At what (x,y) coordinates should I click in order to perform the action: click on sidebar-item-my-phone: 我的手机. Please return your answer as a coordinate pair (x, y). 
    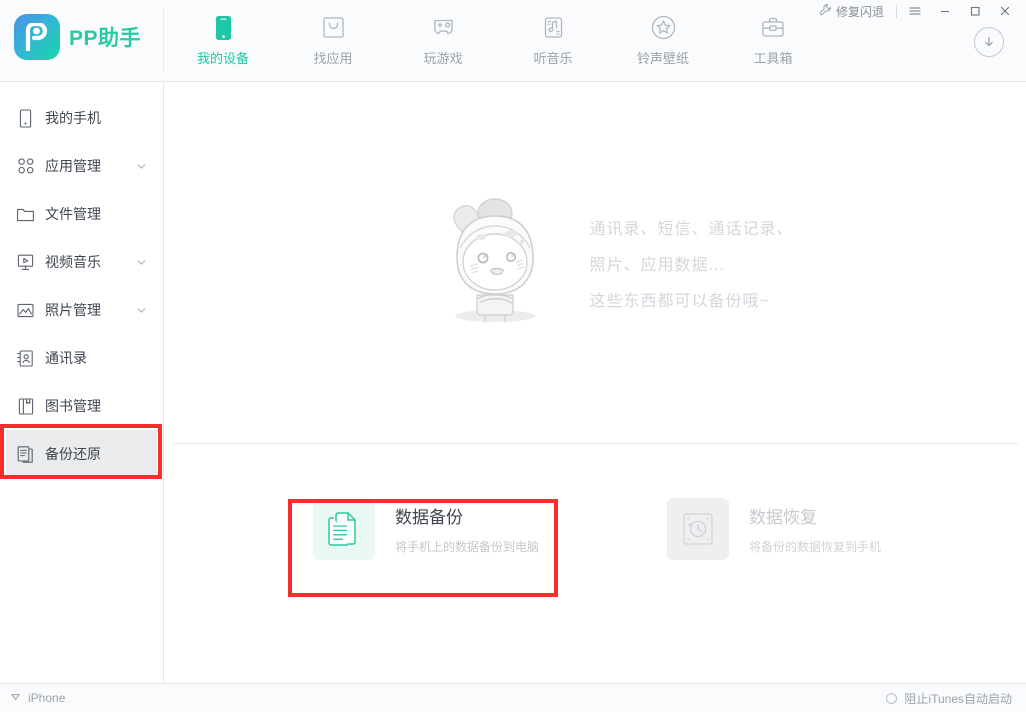
    Looking at the image, I should click on (81, 118).